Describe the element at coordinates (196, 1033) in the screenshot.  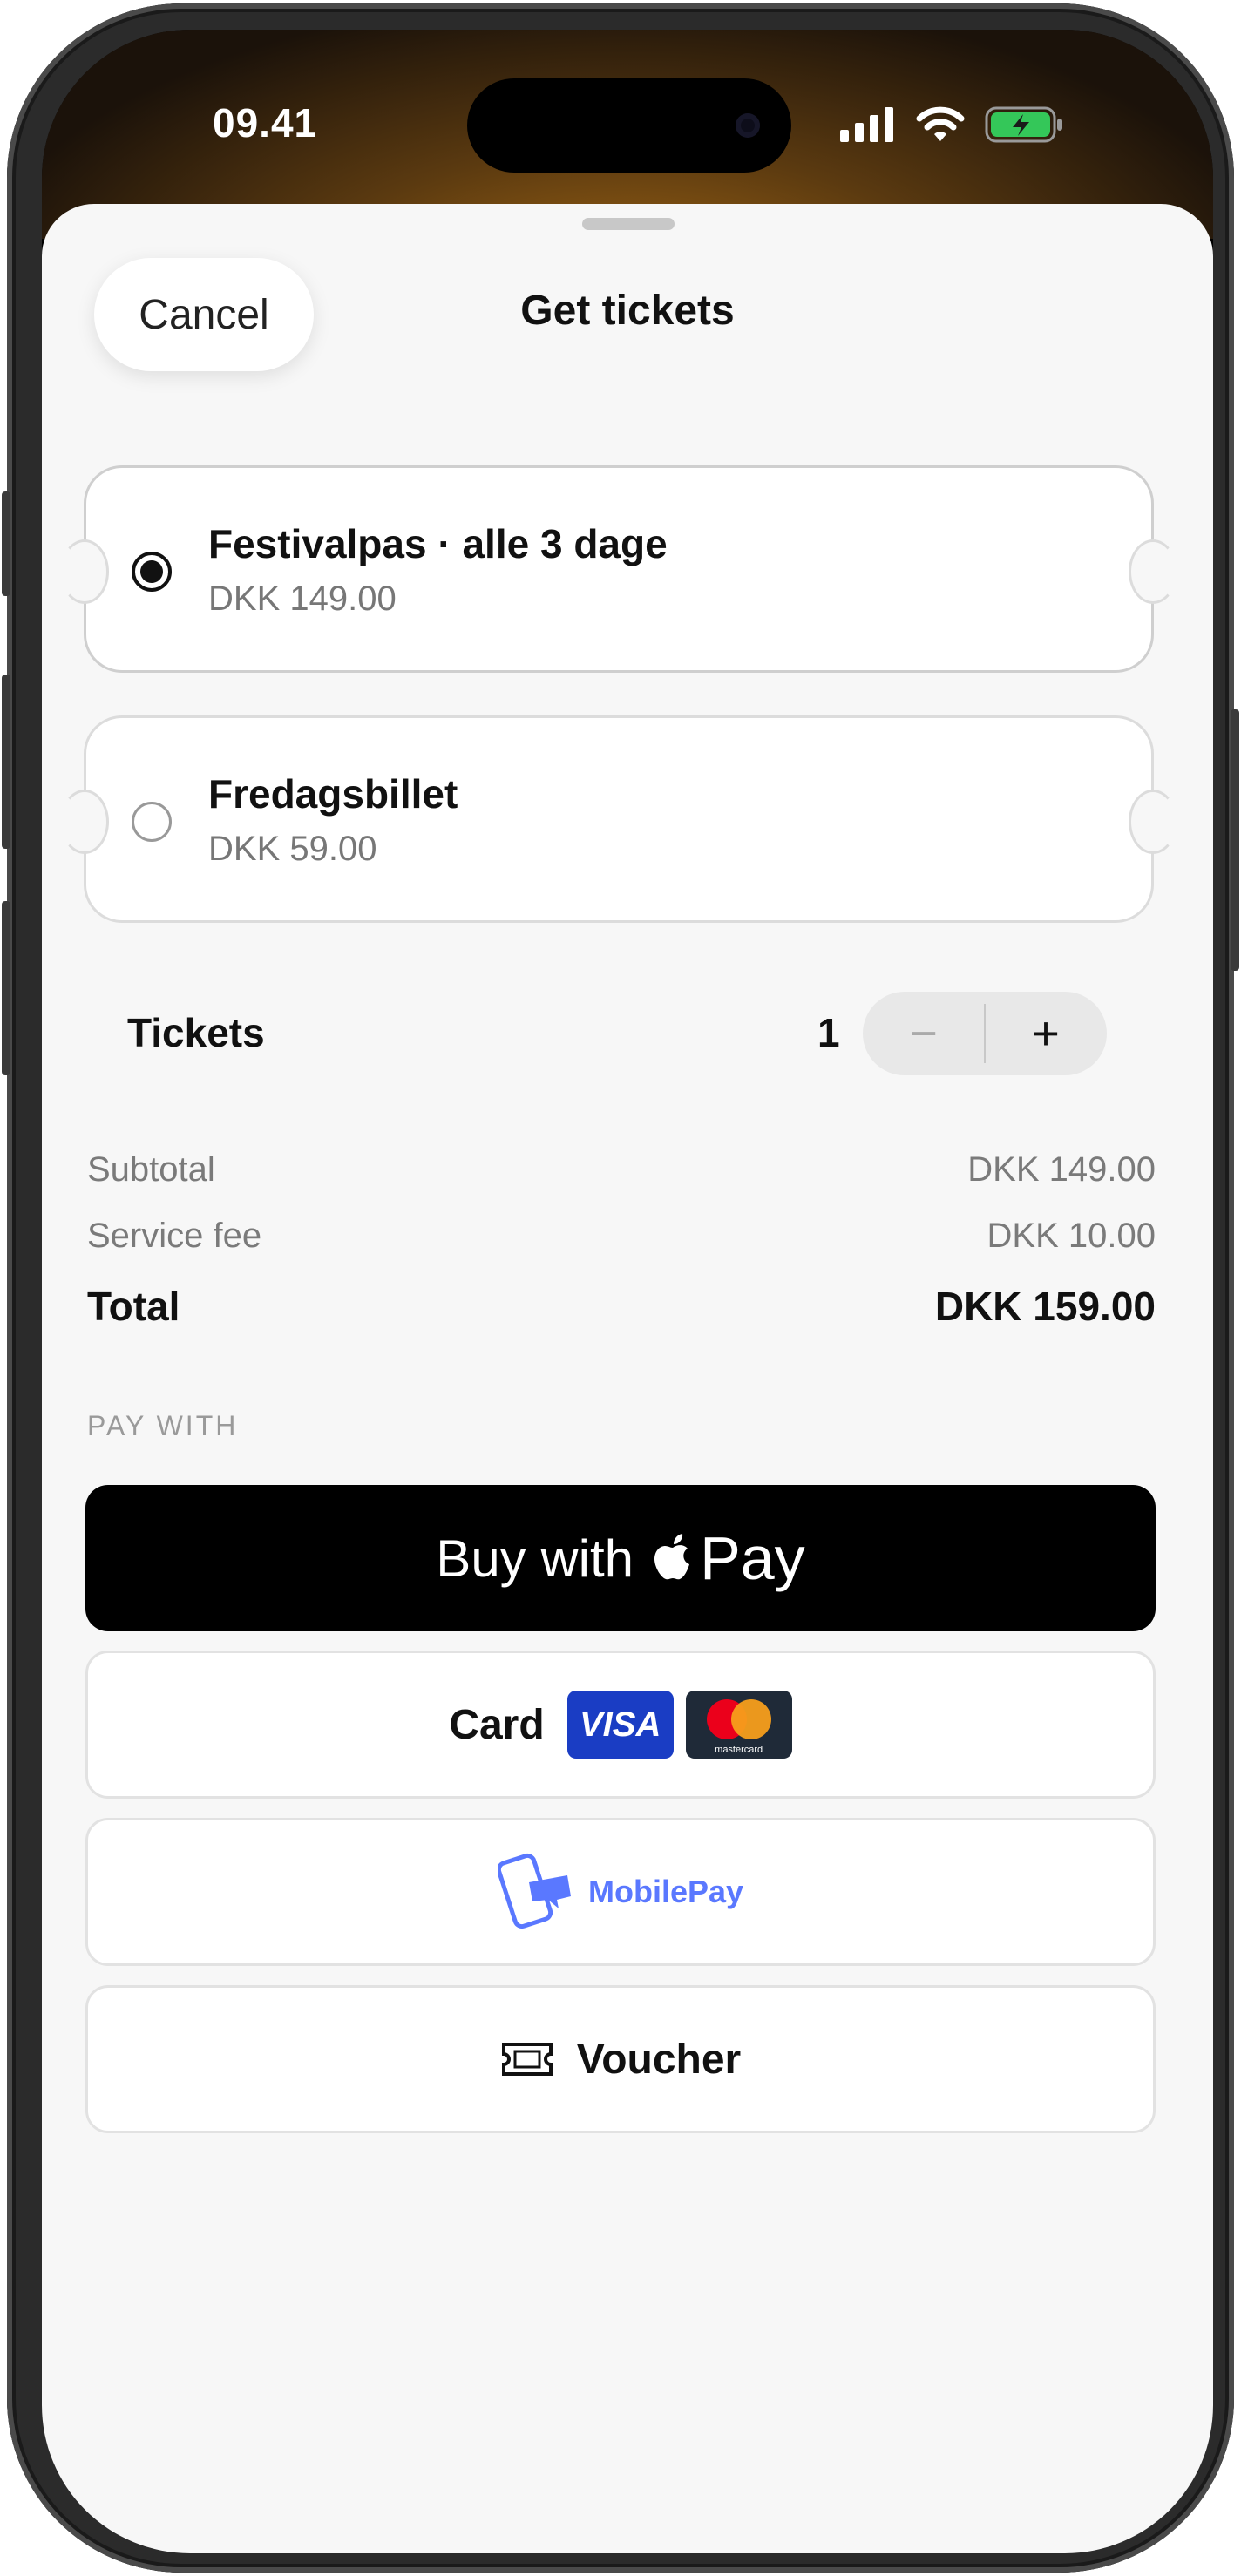
I see `quantity-label: Tickets` at that location.